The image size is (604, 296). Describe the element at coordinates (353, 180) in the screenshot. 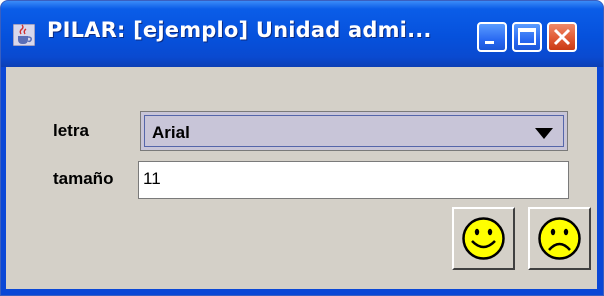

I see `size-input: 11` at that location.